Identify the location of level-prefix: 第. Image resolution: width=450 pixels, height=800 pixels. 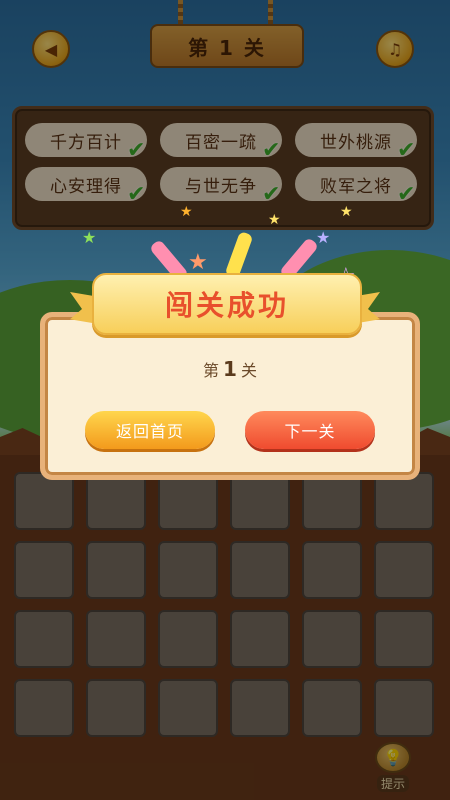
(211, 370).